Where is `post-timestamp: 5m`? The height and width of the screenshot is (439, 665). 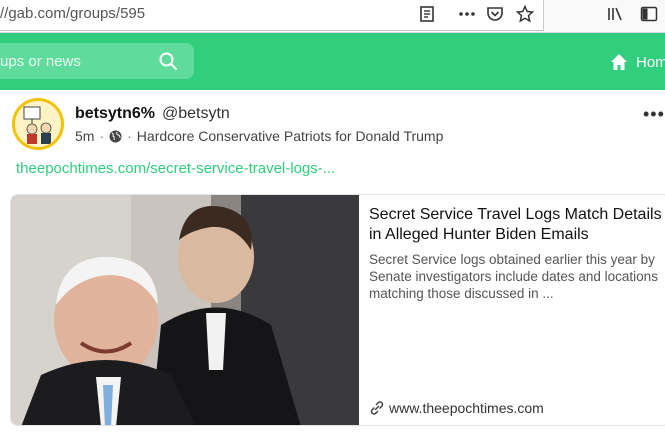
post-timestamp: 5m is located at coordinates (84, 136).